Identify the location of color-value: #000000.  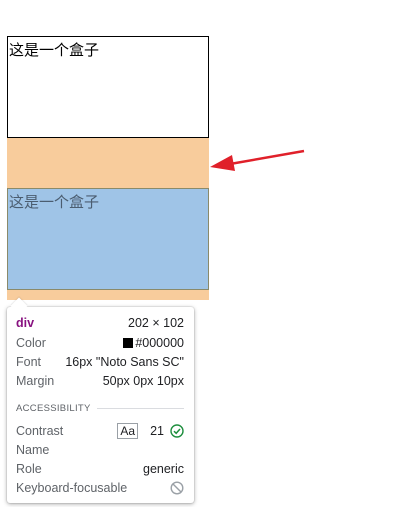
(153, 343).